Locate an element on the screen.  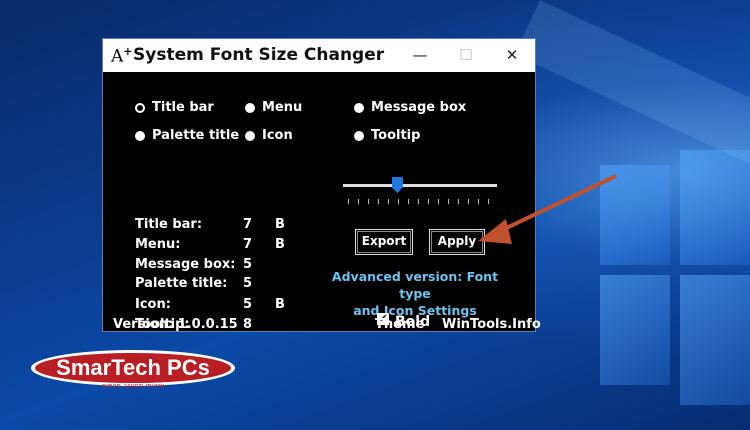
logo-badge: SmarTech PCs שירותי מחשוב חכמים is located at coordinates (133, 370).